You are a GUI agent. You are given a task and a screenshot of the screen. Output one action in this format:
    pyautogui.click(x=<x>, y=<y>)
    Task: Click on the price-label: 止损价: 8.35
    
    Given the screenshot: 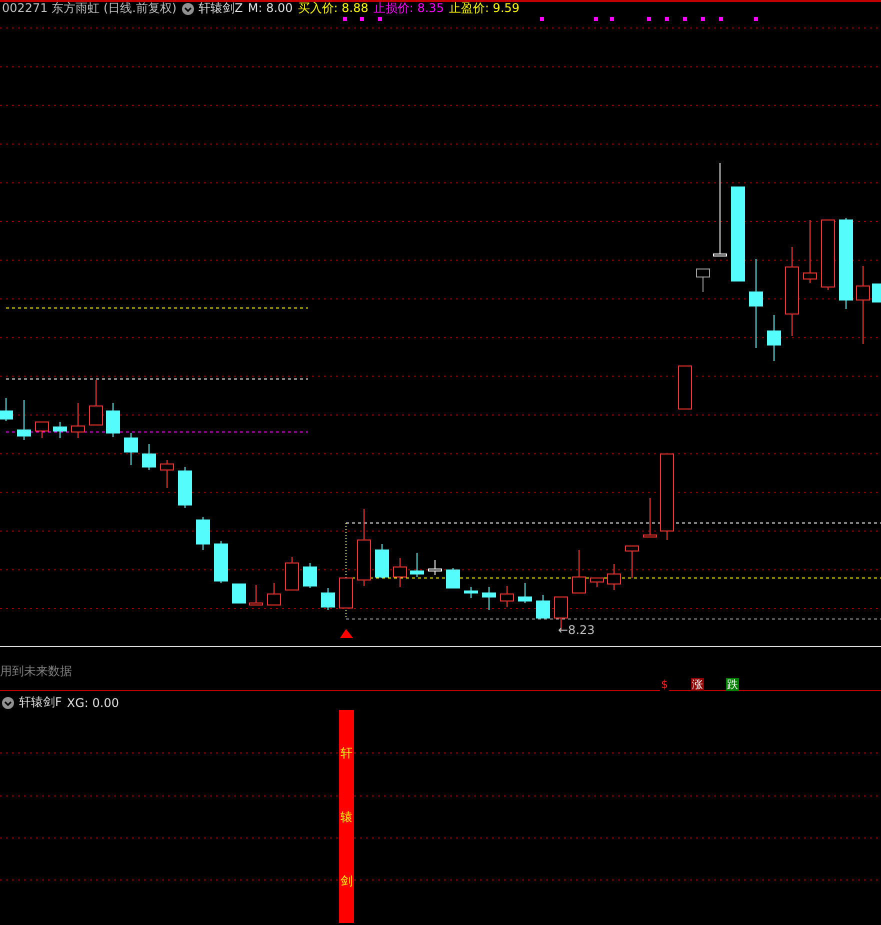 What is the action you would take?
    pyautogui.click(x=408, y=8)
    